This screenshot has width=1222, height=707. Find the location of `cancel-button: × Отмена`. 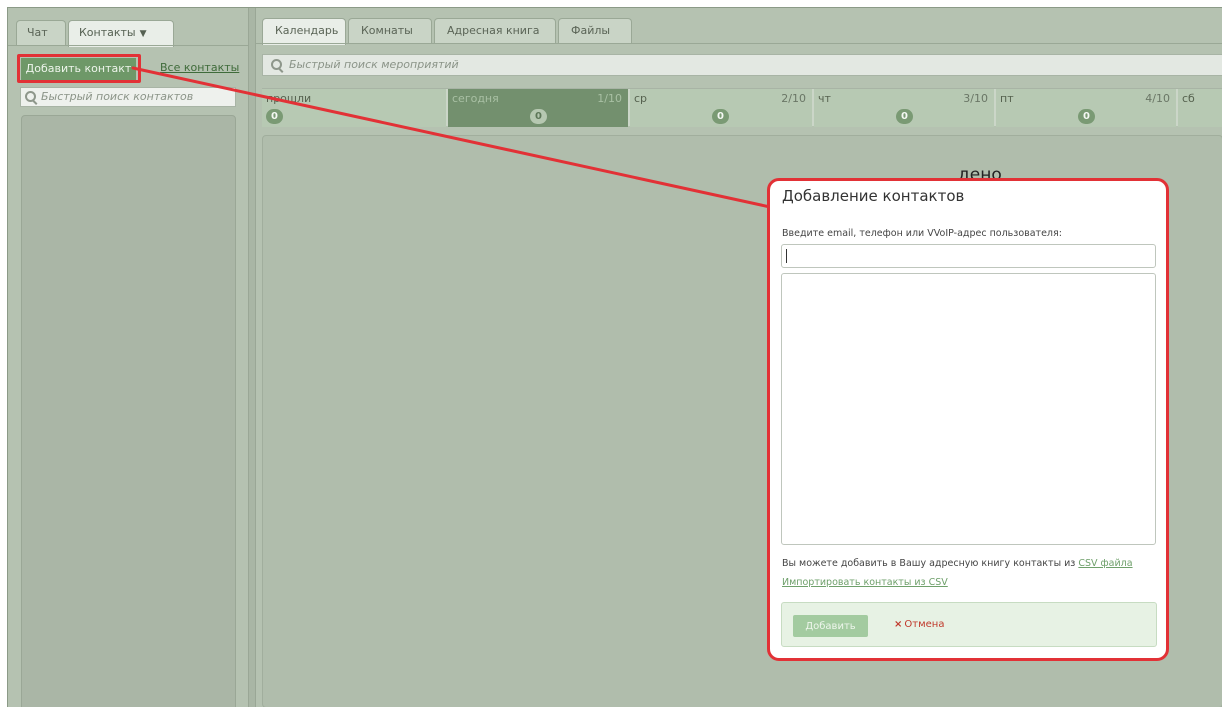

cancel-button: × Отмена is located at coordinates (919, 624).